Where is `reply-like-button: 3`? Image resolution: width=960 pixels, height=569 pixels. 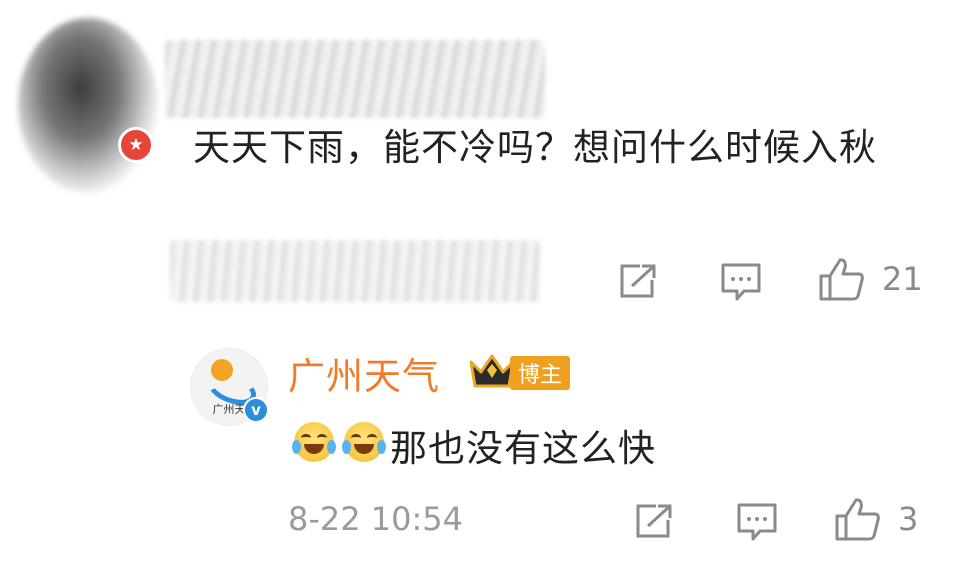 reply-like-button: 3 is located at coordinates (876, 519).